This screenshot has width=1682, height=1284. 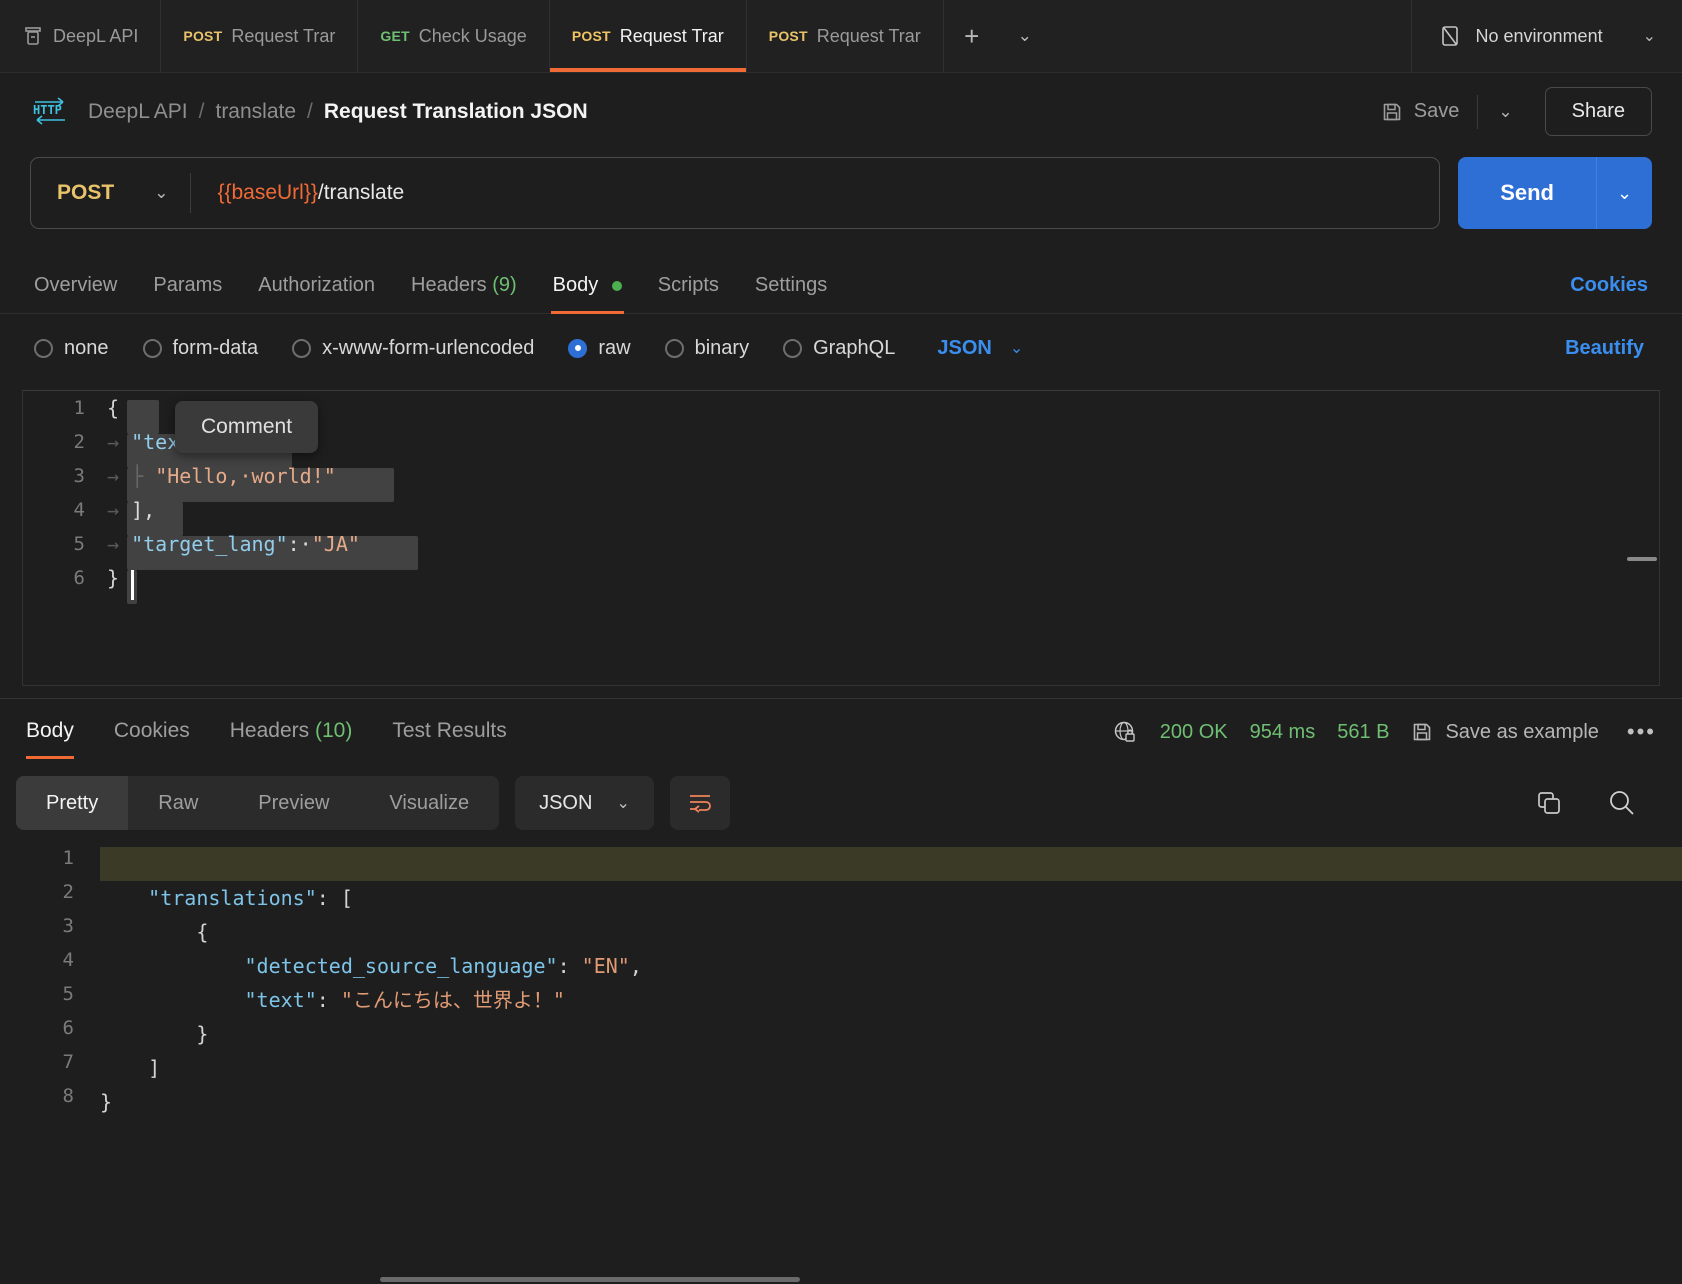 What do you see at coordinates (590, 1279) in the screenshot?
I see `response-horizontal-scrollbar` at bounding box center [590, 1279].